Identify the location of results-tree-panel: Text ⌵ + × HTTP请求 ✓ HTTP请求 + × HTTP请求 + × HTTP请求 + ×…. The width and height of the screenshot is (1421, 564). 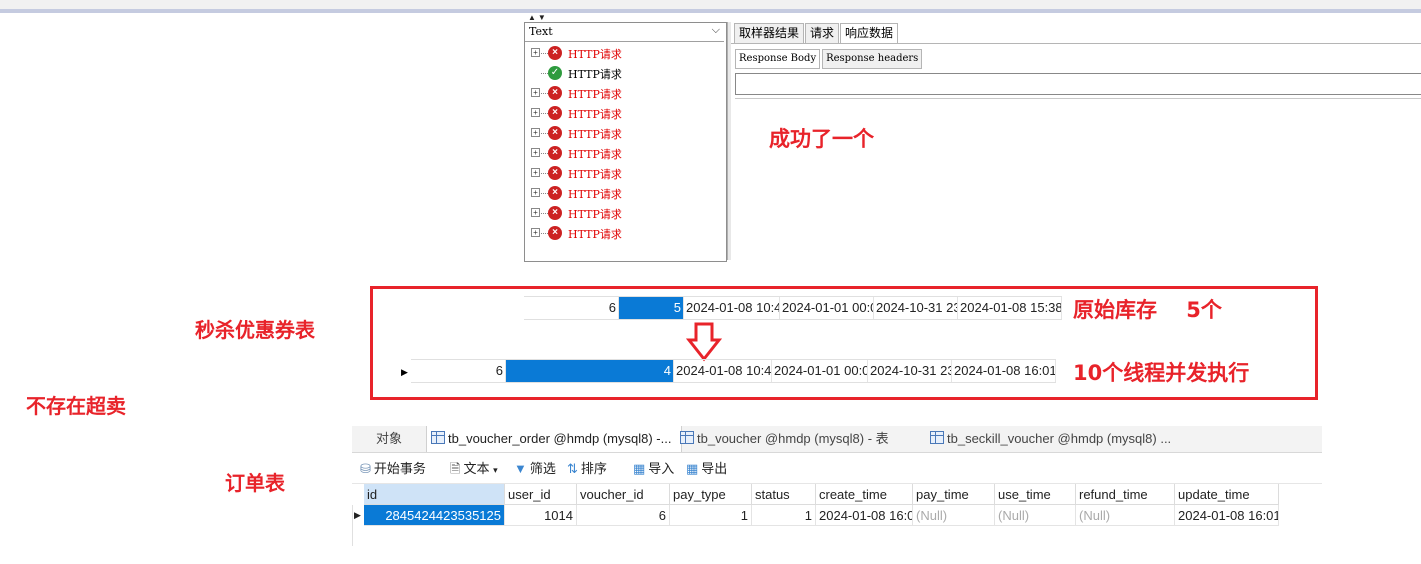
(625, 142).